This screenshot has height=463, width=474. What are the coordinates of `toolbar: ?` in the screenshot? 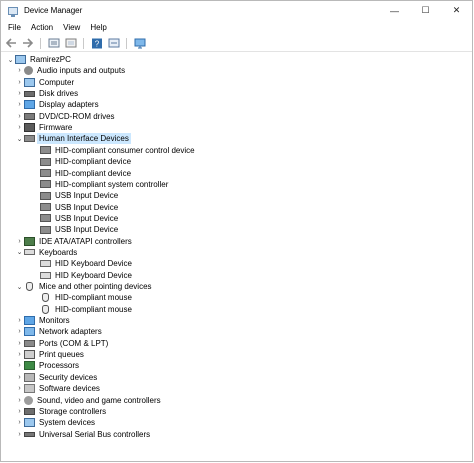 It's located at (236, 43).